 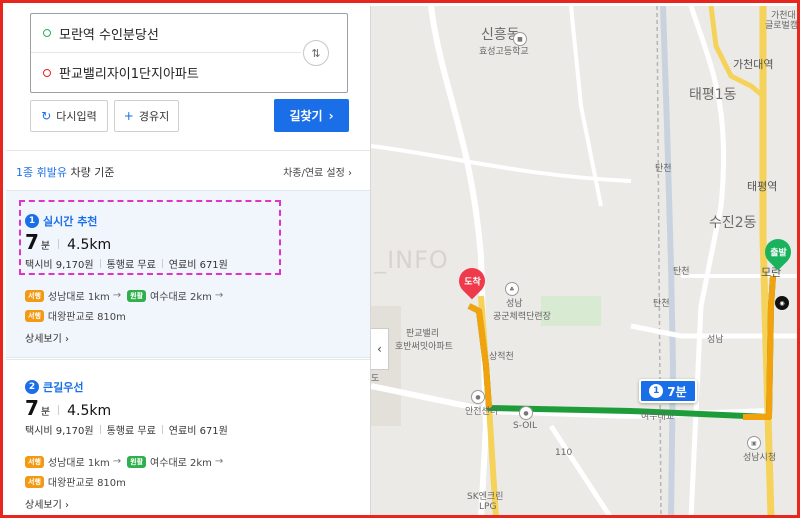 What do you see at coordinates (154, 116) in the screenshot?
I see `waypoint-label: 경유지` at bounding box center [154, 116].